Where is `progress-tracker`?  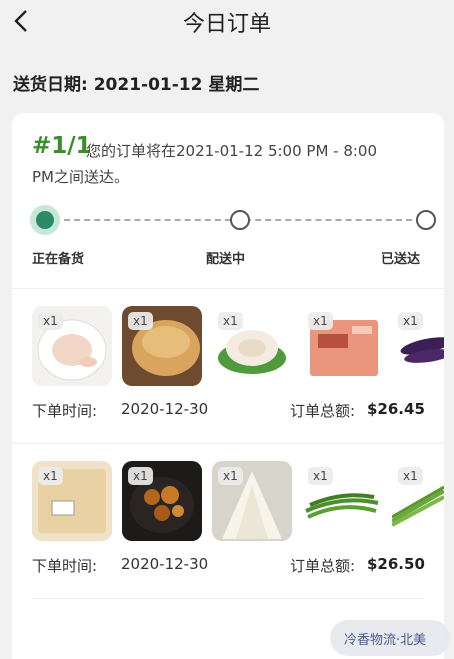
progress-tracker is located at coordinates (235, 220).